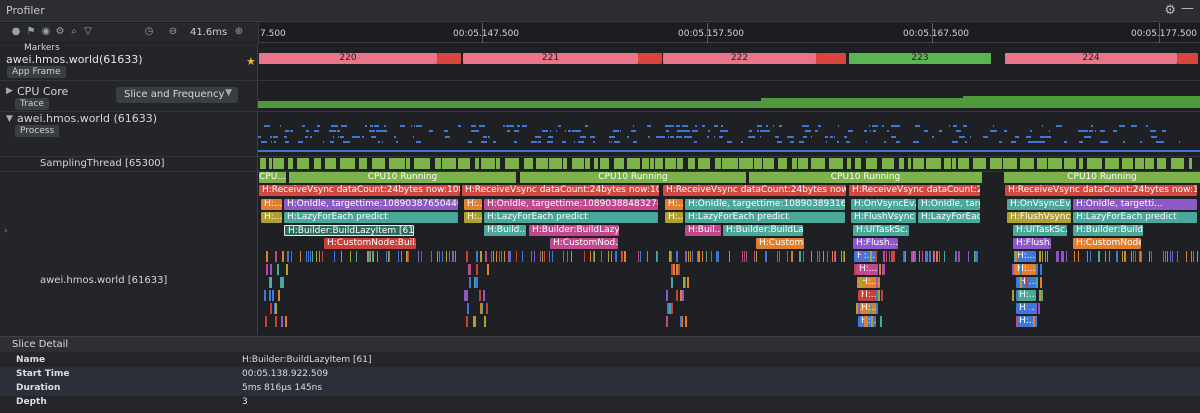 The width and height of the screenshot is (1200, 413). Describe the element at coordinates (739, 58) in the screenshot. I see `frame-bar: 222` at that location.